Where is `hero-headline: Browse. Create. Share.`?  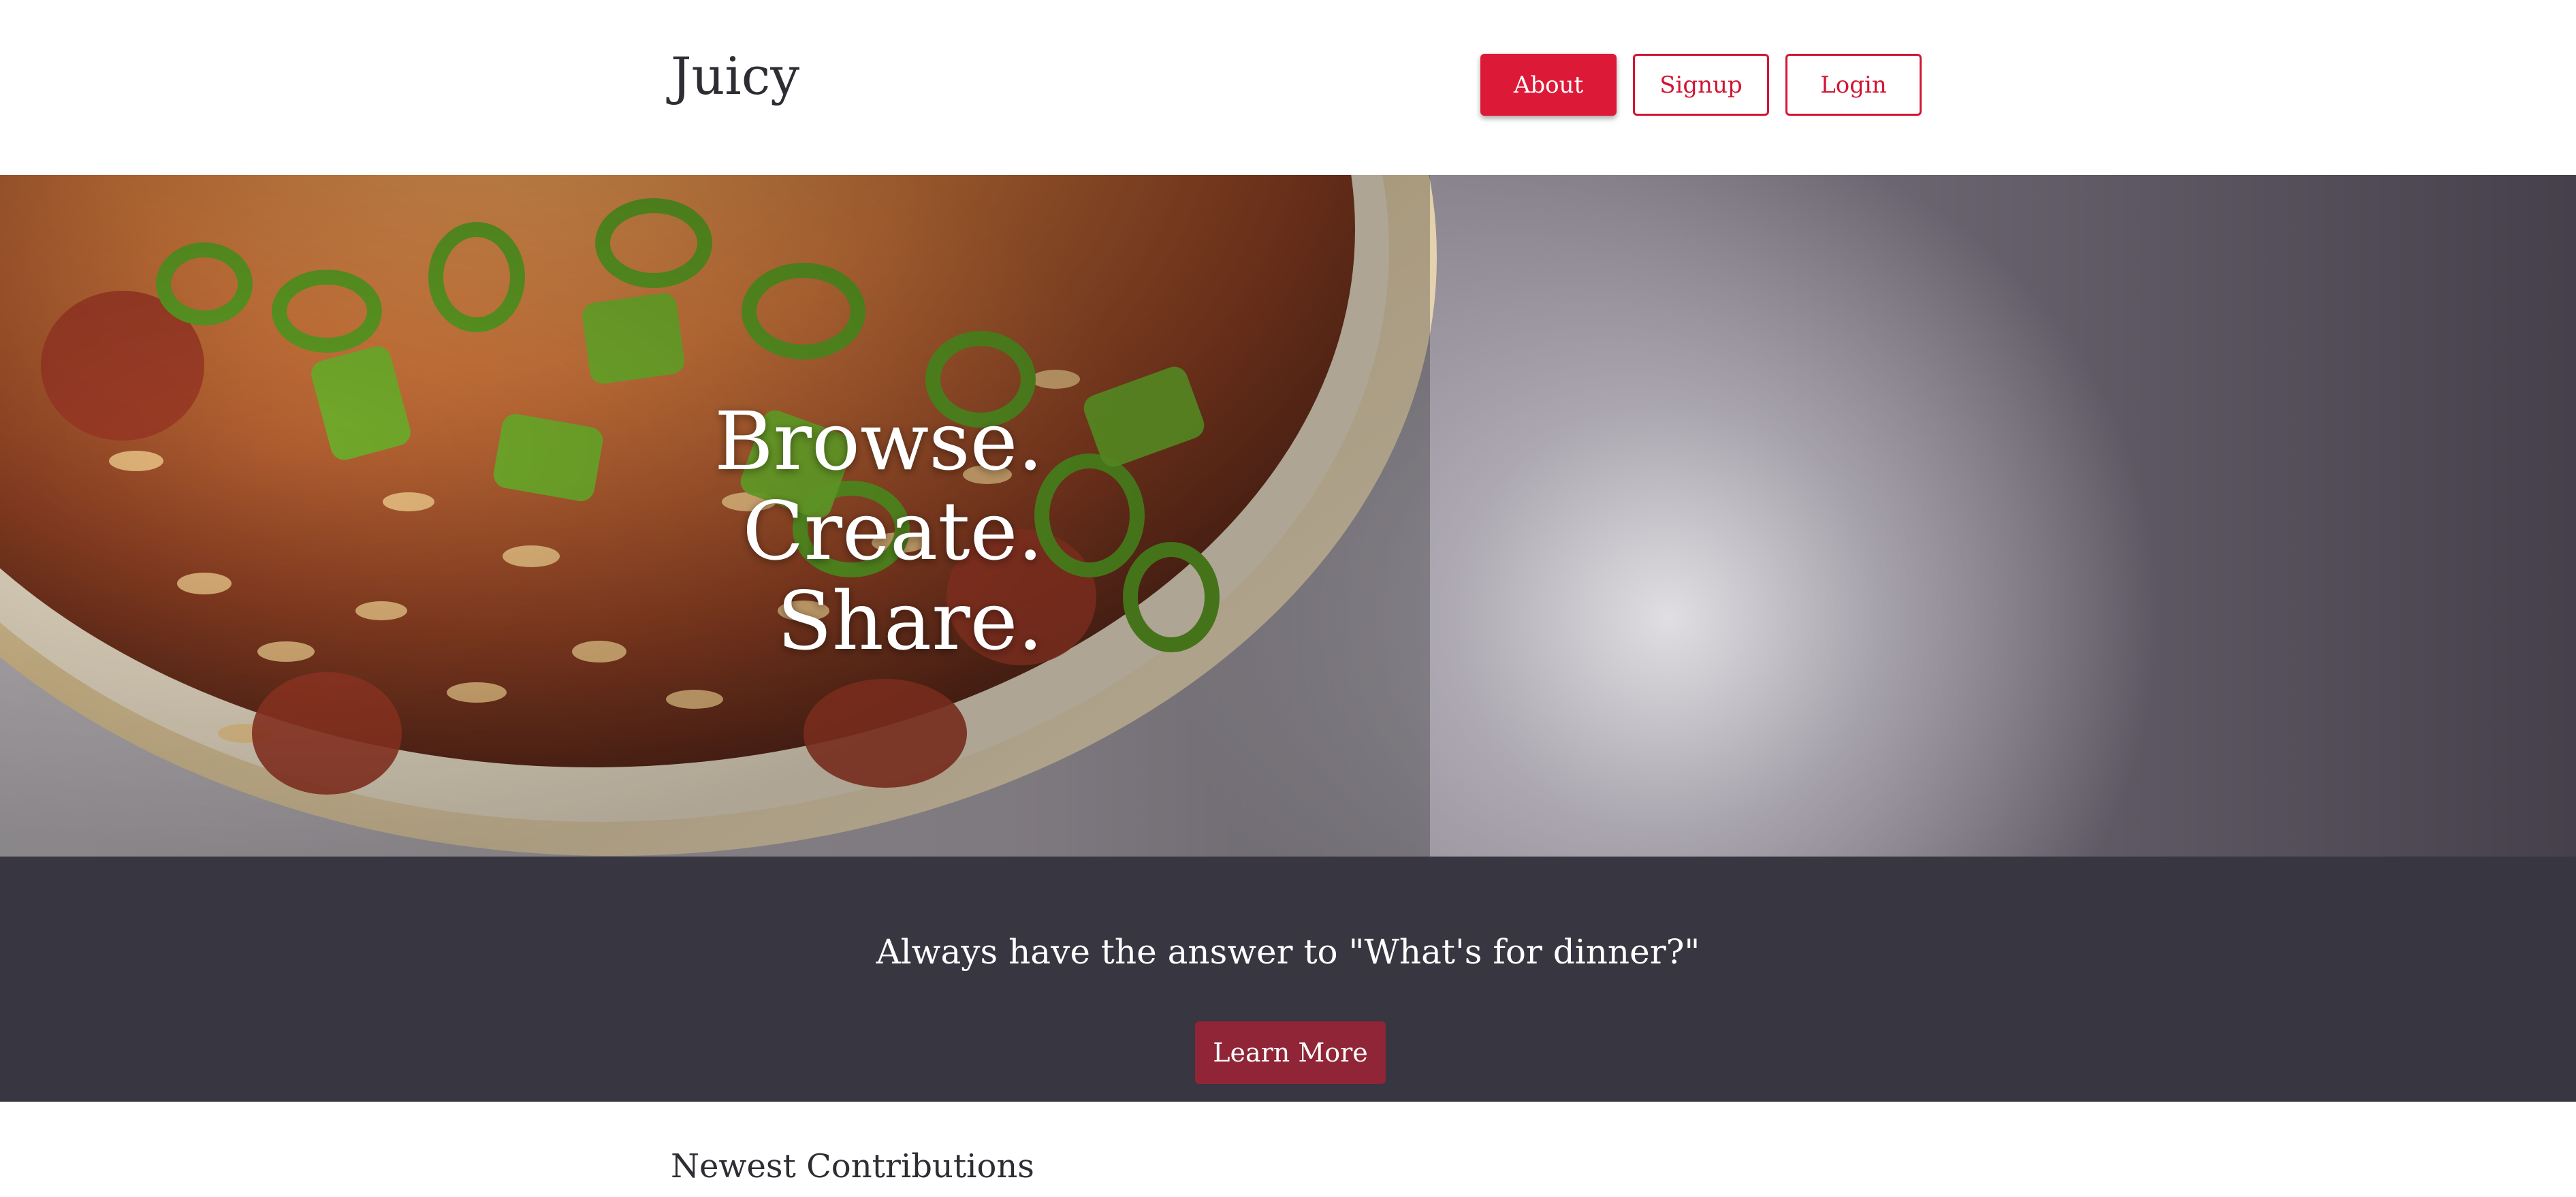
hero-headline: Browse. Create. Share. is located at coordinates (865, 531).